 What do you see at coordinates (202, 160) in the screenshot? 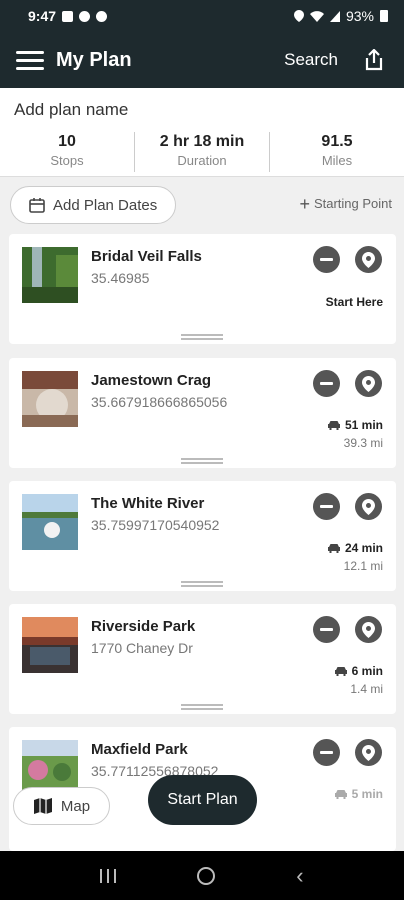
I see `stat-label: Duration` at bounding box center [202, 160].